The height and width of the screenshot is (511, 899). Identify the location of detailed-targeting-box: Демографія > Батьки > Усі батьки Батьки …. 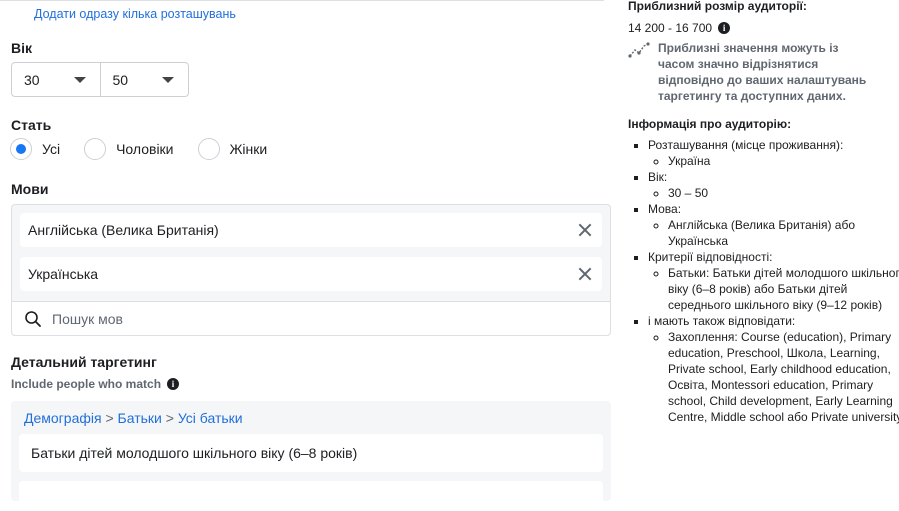
(311, 456).